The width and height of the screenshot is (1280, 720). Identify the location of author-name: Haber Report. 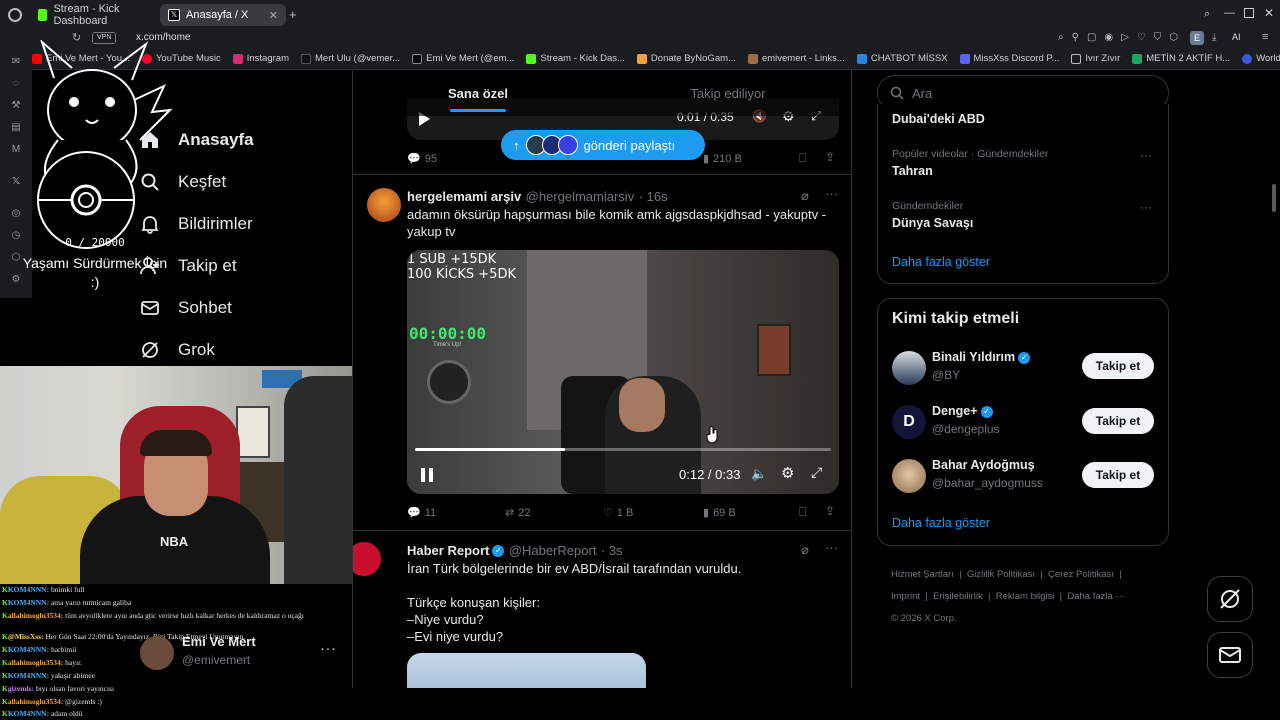
(448, 550).